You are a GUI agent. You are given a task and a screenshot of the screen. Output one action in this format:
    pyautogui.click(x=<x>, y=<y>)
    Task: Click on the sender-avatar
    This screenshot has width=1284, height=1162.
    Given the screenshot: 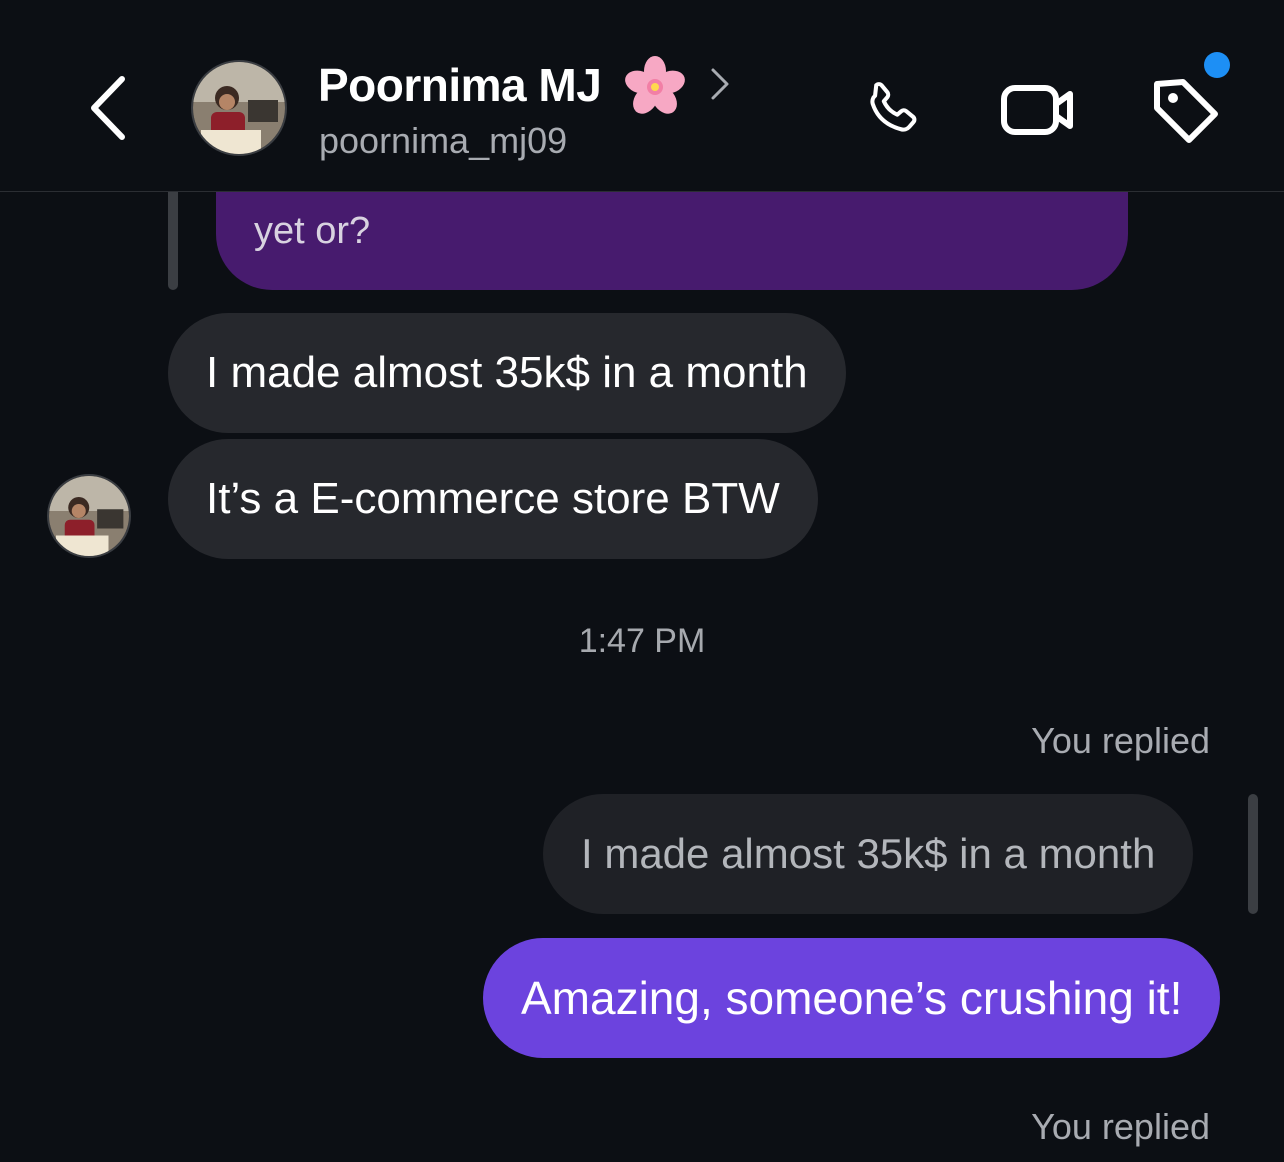 What is the action you would take?
    pyautogui.click(x=89, y=516)
    